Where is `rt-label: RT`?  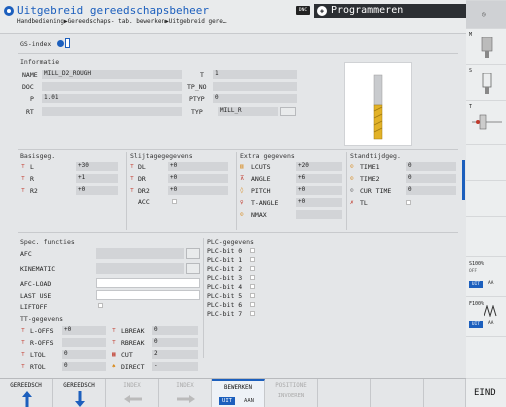
rt-label: RT is located at coordinates (30, 112).